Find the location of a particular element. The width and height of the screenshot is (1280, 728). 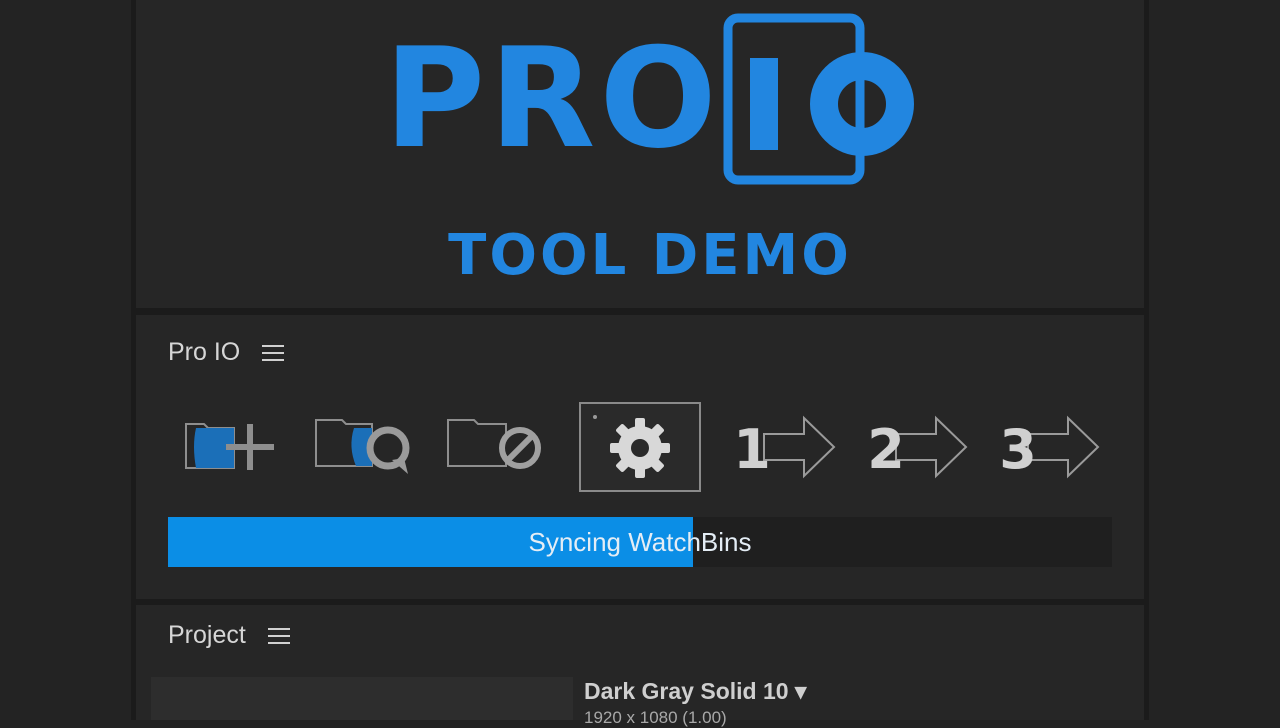

proio-panel-title: Pro IO is located at coordinates (204, 352).